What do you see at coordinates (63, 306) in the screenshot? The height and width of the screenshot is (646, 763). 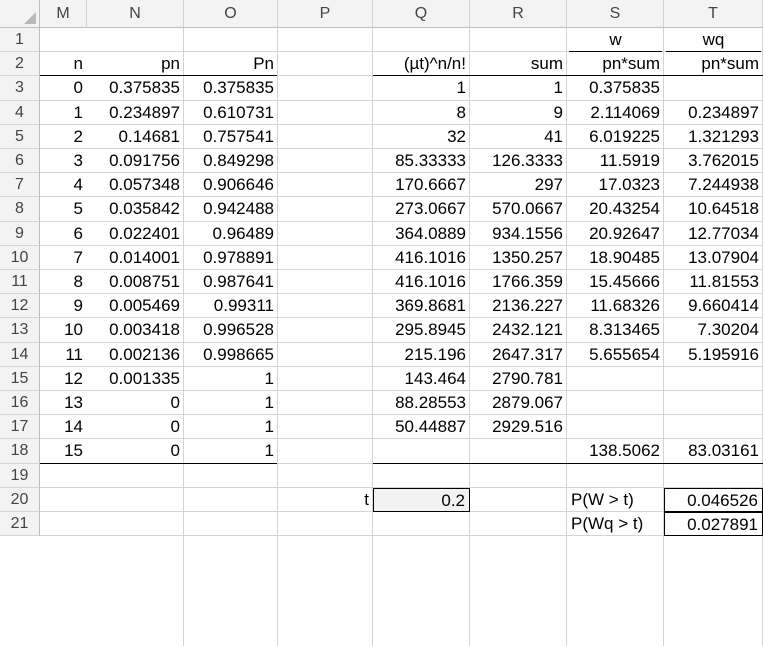 I see `cell-n-value: 9` at bounding box center [63, 306].